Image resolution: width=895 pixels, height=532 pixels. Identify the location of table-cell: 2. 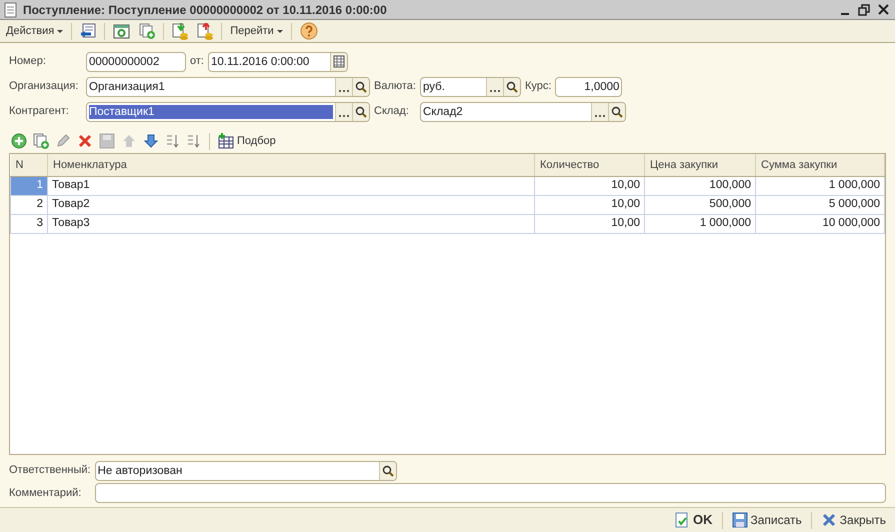
(29, 204).